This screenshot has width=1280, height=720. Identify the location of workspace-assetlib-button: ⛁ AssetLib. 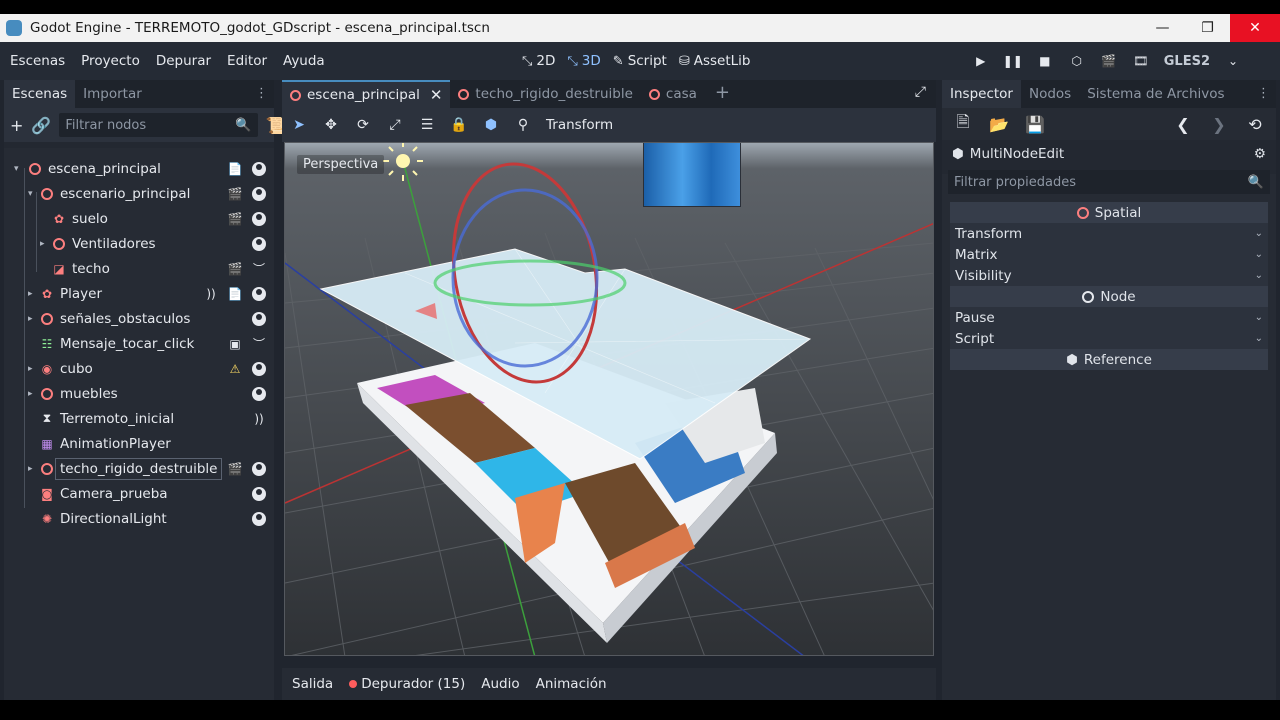
(715, 61).